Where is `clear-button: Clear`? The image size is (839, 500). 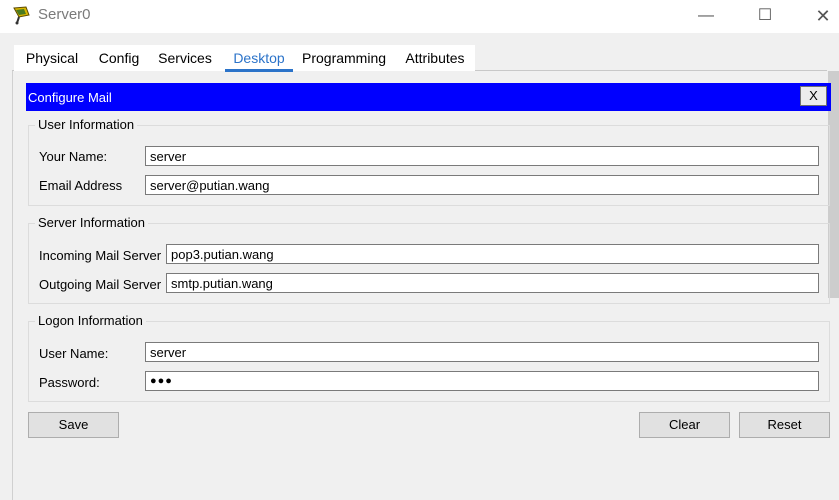 clear-button: Clear is located at coordinates (684, 425).